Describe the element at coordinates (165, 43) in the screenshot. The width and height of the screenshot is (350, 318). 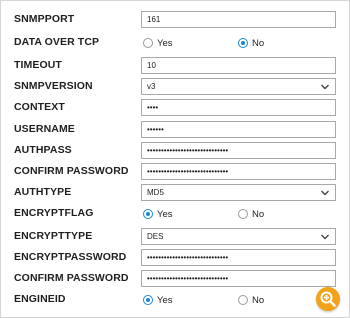
I see `data-over-tcp-yes-label: Yes` at that location.